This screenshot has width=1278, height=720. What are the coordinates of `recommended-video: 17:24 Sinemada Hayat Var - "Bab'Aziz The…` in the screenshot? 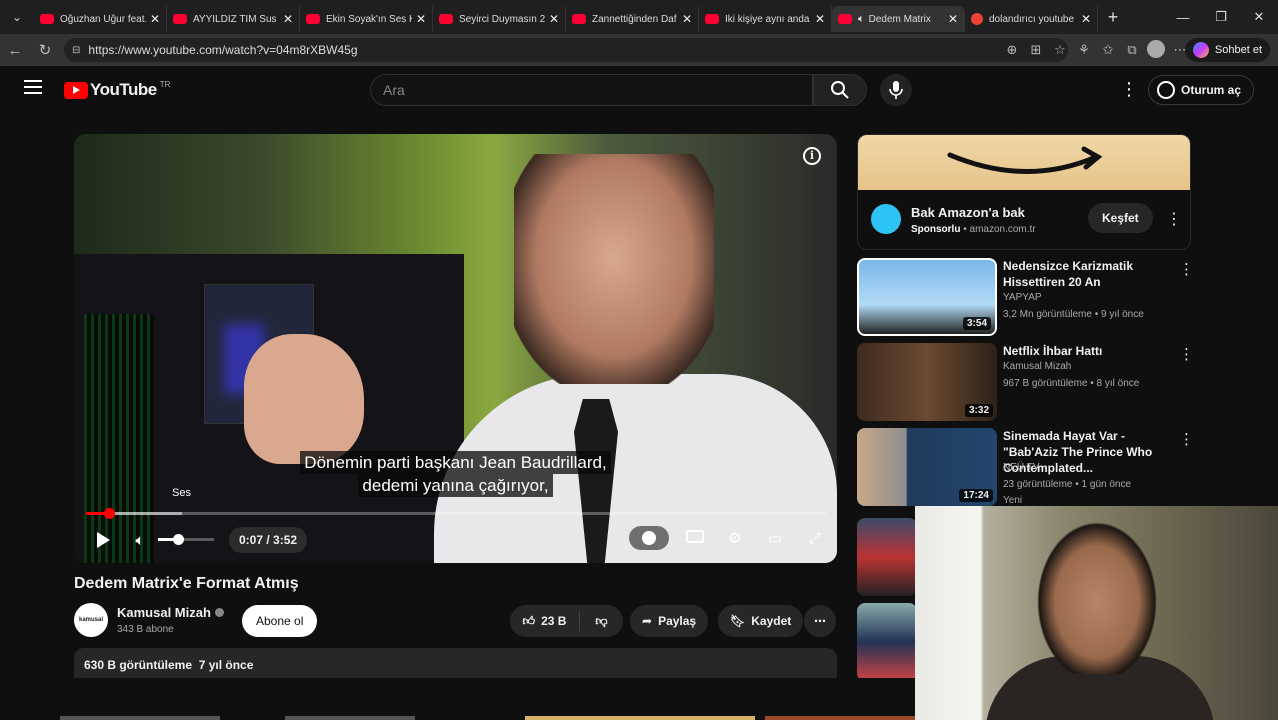 It's located at (1025, 468).